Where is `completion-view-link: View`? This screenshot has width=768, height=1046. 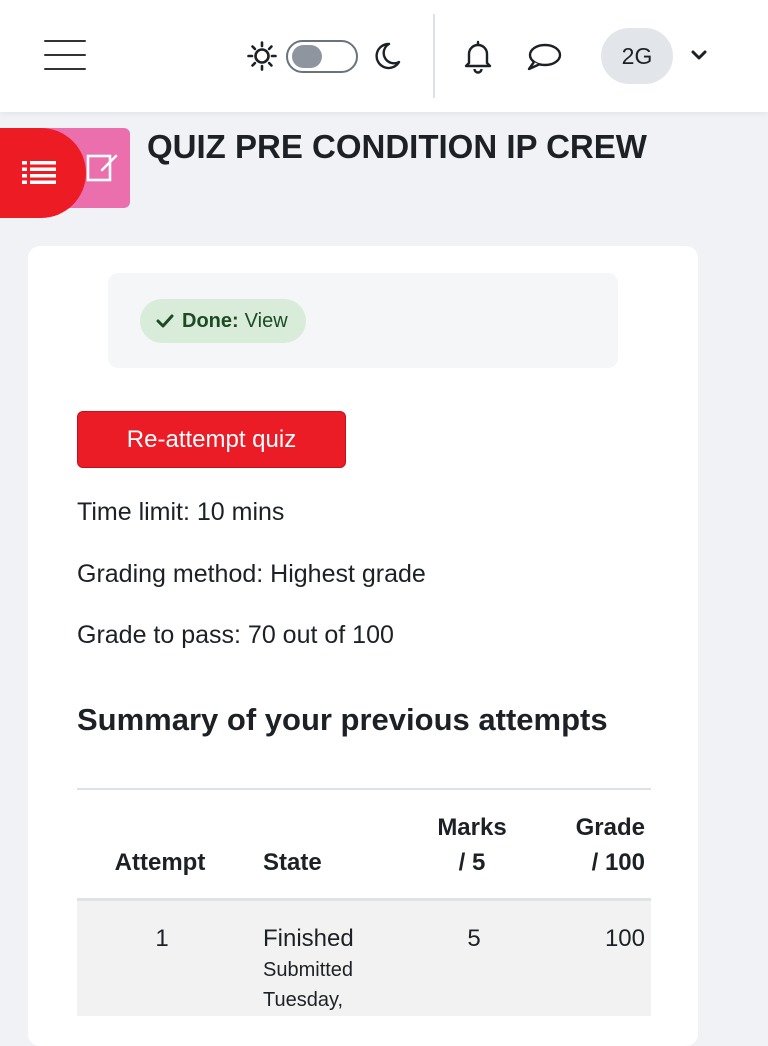 completion-view-link: View is located at coordinates (266, 321).